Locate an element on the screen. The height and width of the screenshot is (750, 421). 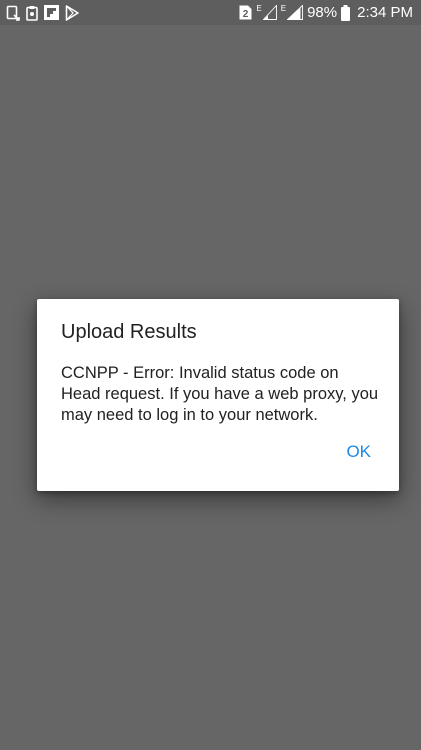
clipboard-icon is located at coordinates (32, 13).